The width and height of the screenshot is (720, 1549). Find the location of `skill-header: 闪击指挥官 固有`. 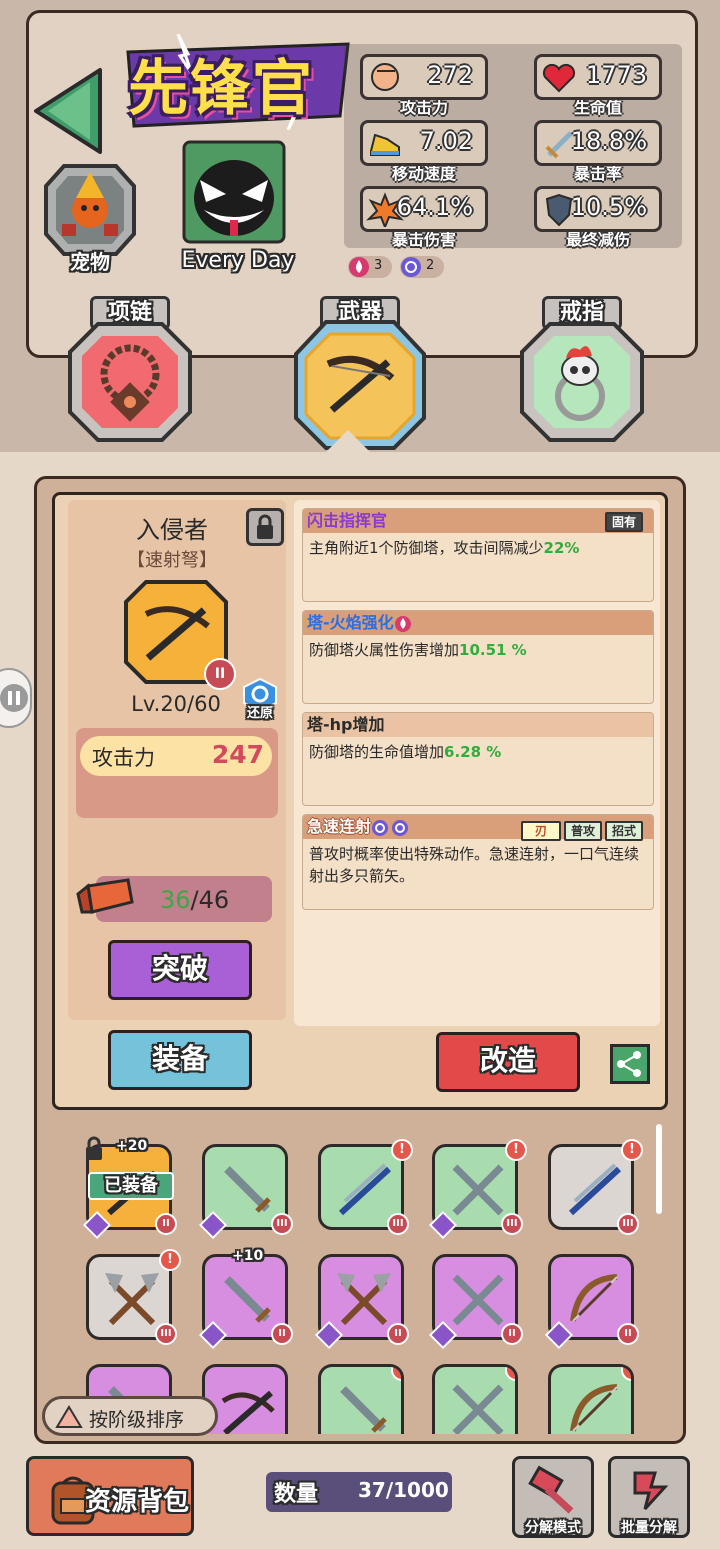

skill-header: 闪击指挥官 固有 is located at coordinates (478, 521).